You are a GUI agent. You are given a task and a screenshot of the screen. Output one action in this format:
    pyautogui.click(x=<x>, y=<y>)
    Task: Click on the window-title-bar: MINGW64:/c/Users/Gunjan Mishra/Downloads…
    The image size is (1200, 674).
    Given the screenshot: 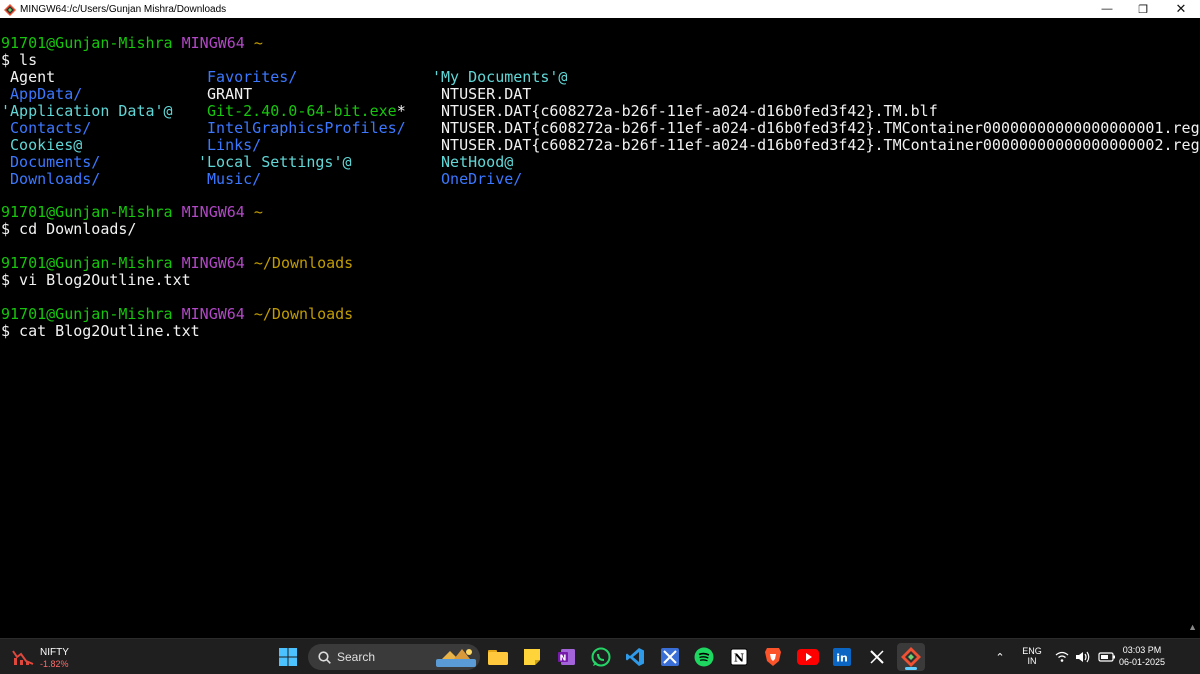 What is the action you would take?
    pyautogui.click(x=600, y=9)
    